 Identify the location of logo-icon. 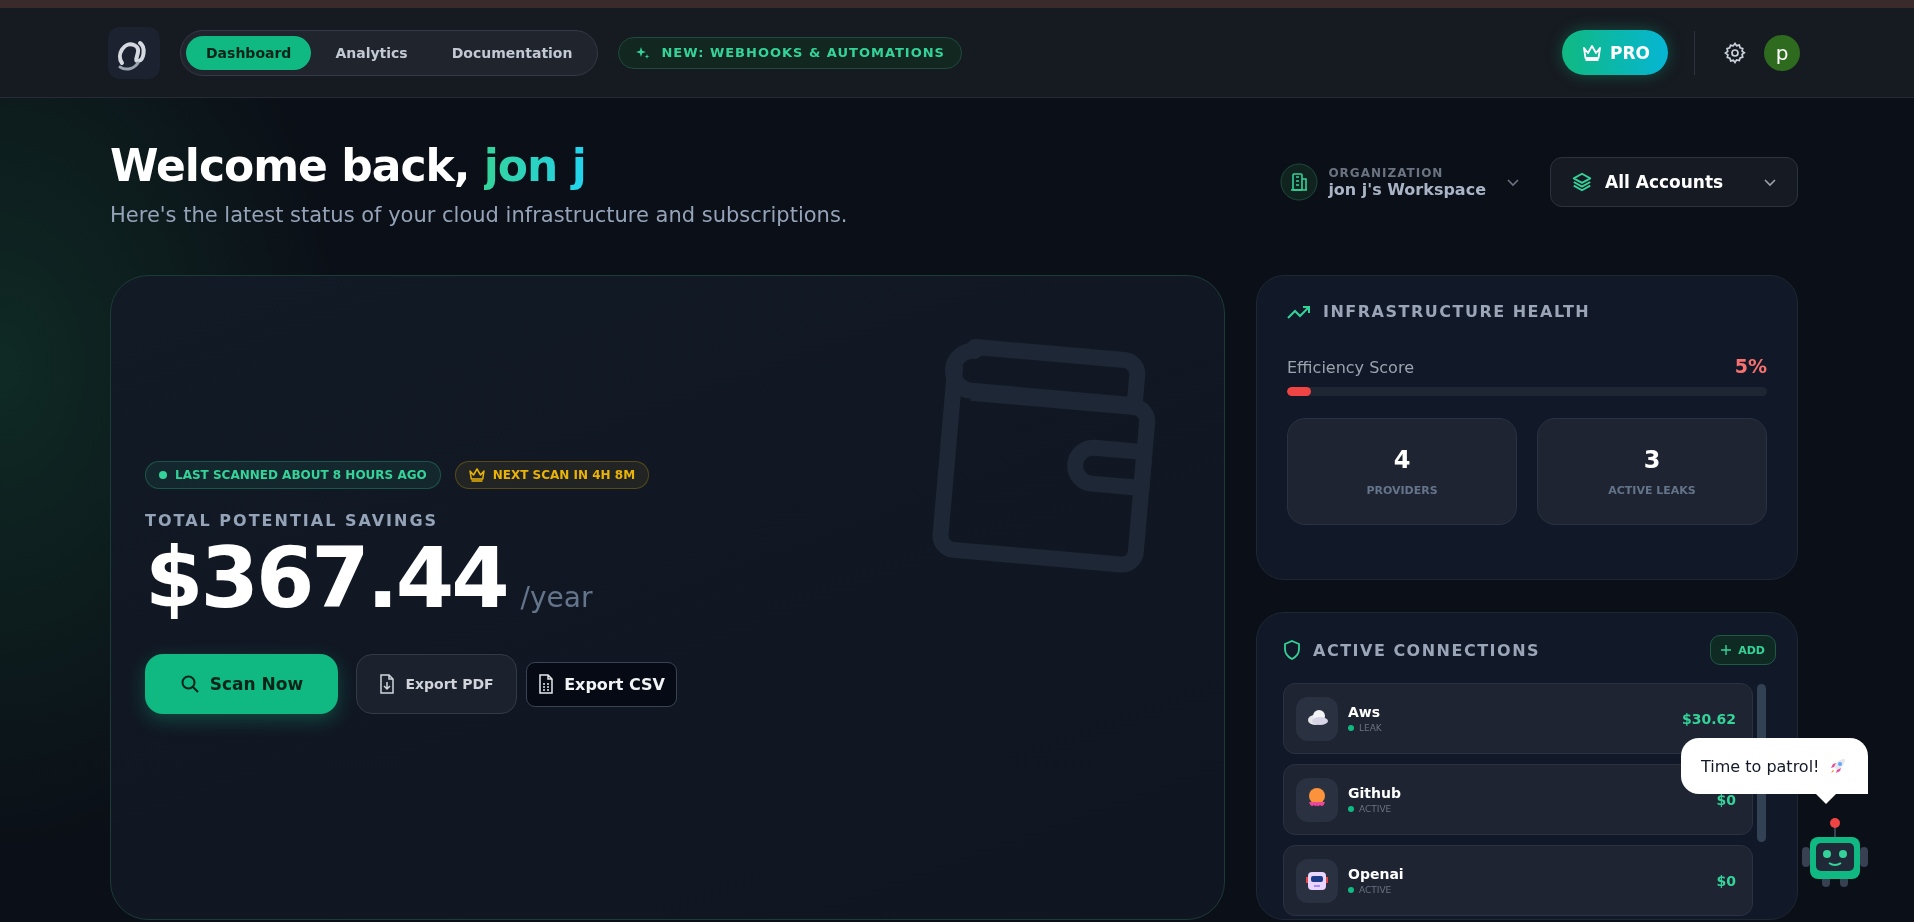
(134, 52).